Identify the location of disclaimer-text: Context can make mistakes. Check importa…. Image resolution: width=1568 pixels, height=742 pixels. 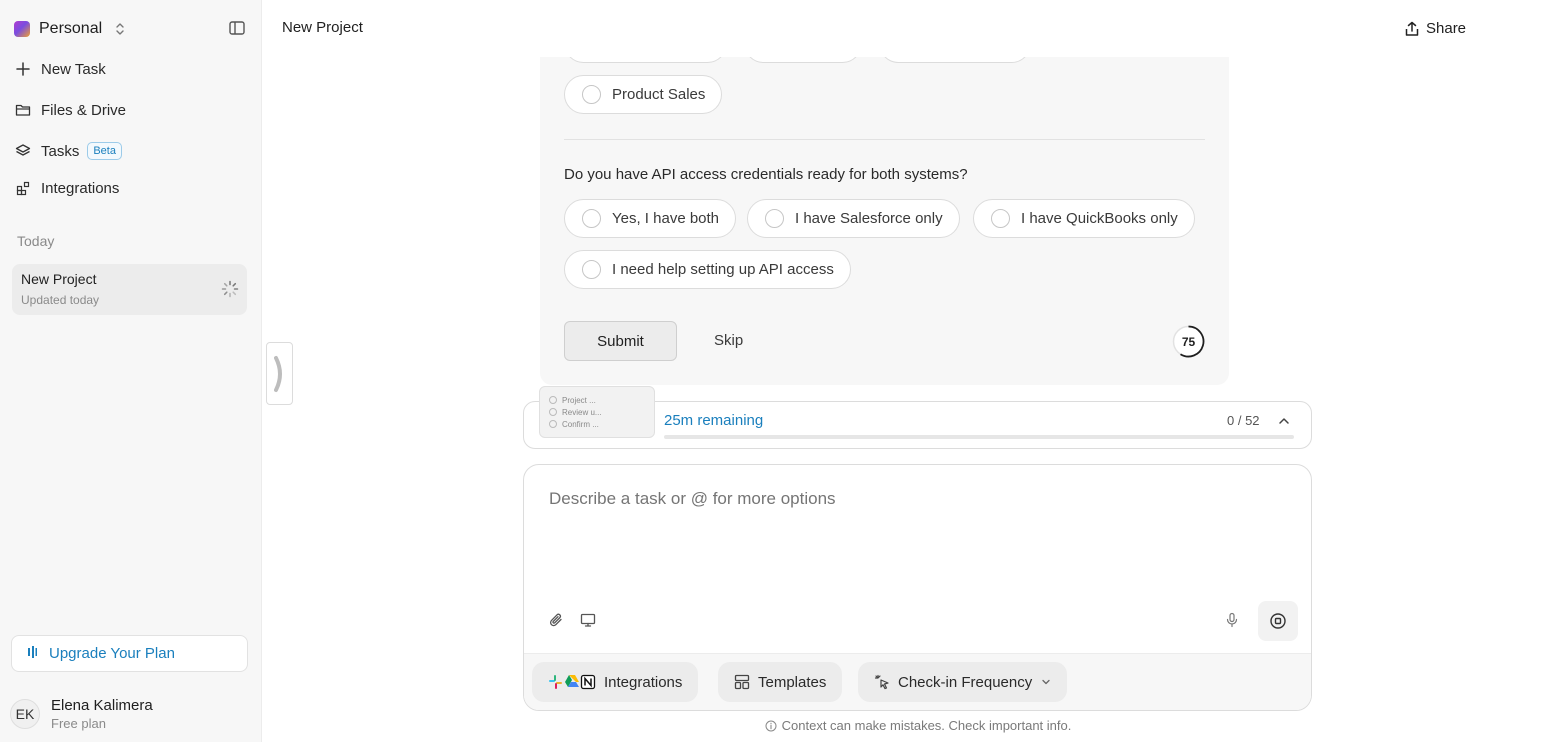
(926, 725).